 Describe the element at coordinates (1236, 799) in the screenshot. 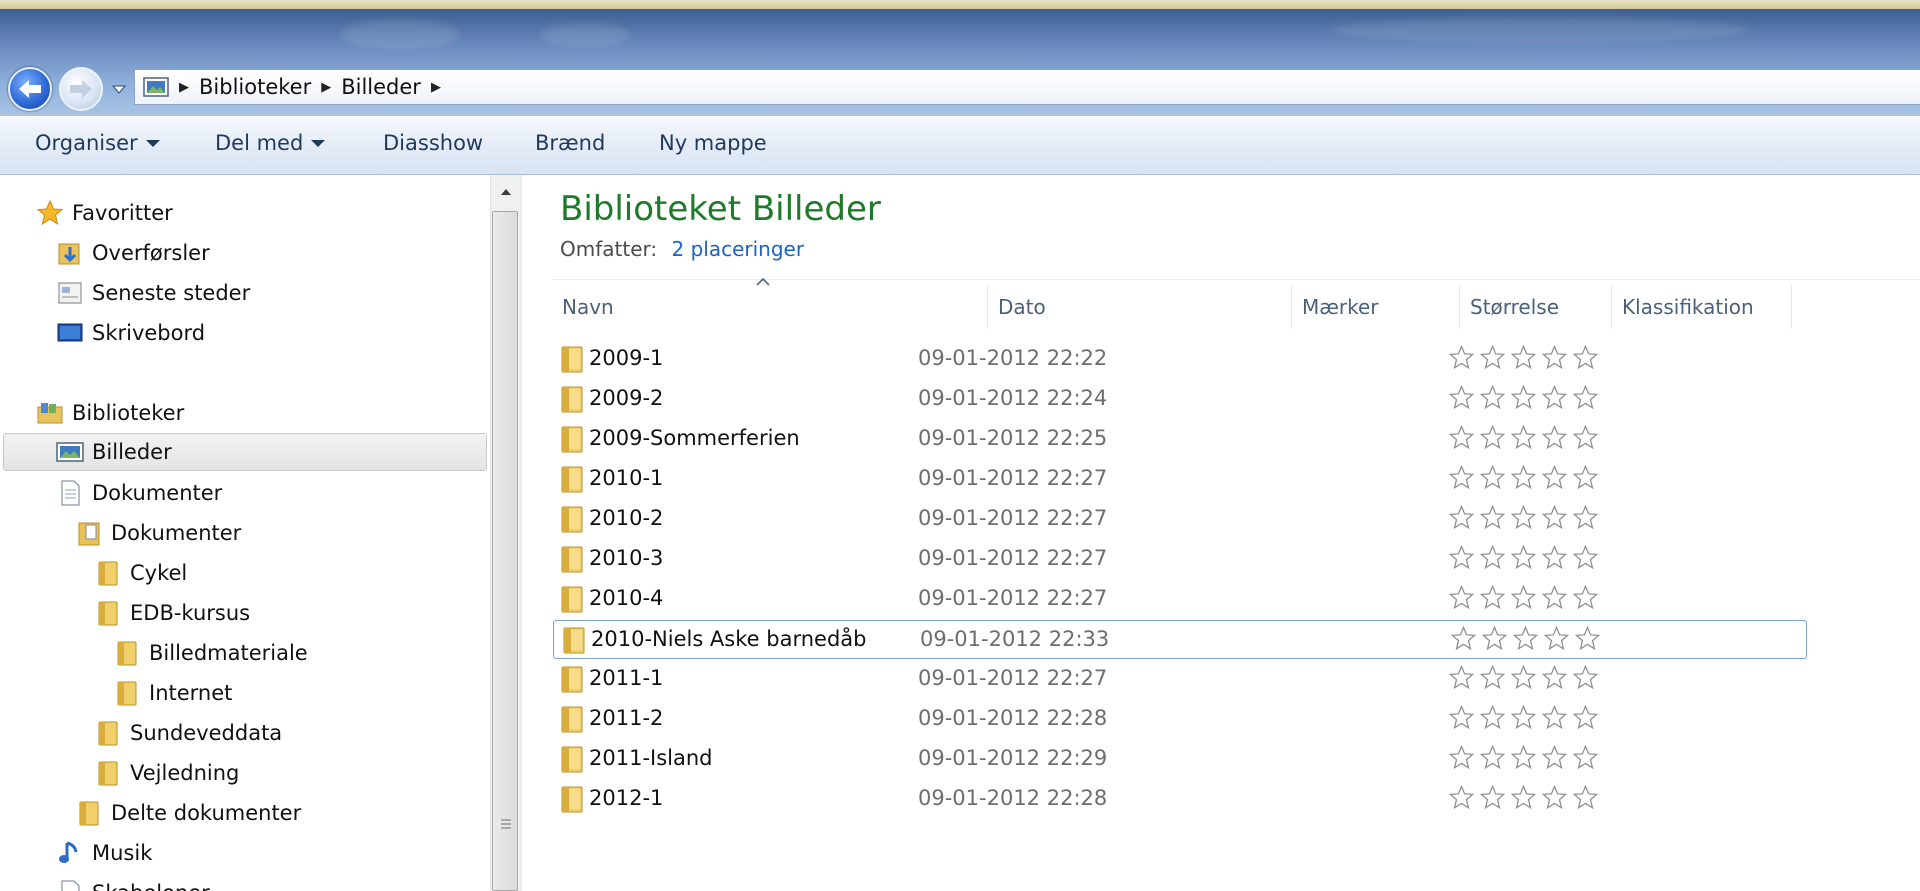

I see `file-row: 2012-1 09-01-2012 22:28` at that location.